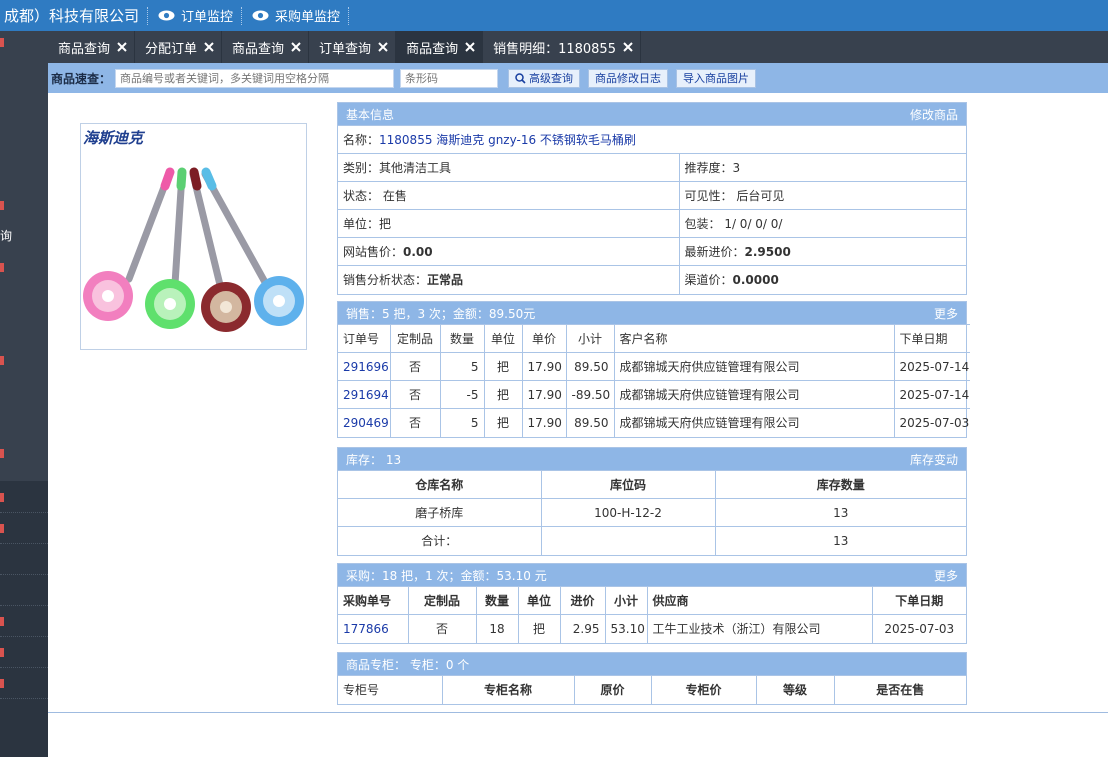  Describe the element at coordinates (767, 252) in the screenshot. I see `latest-cost-value: 2.9500` at that location.